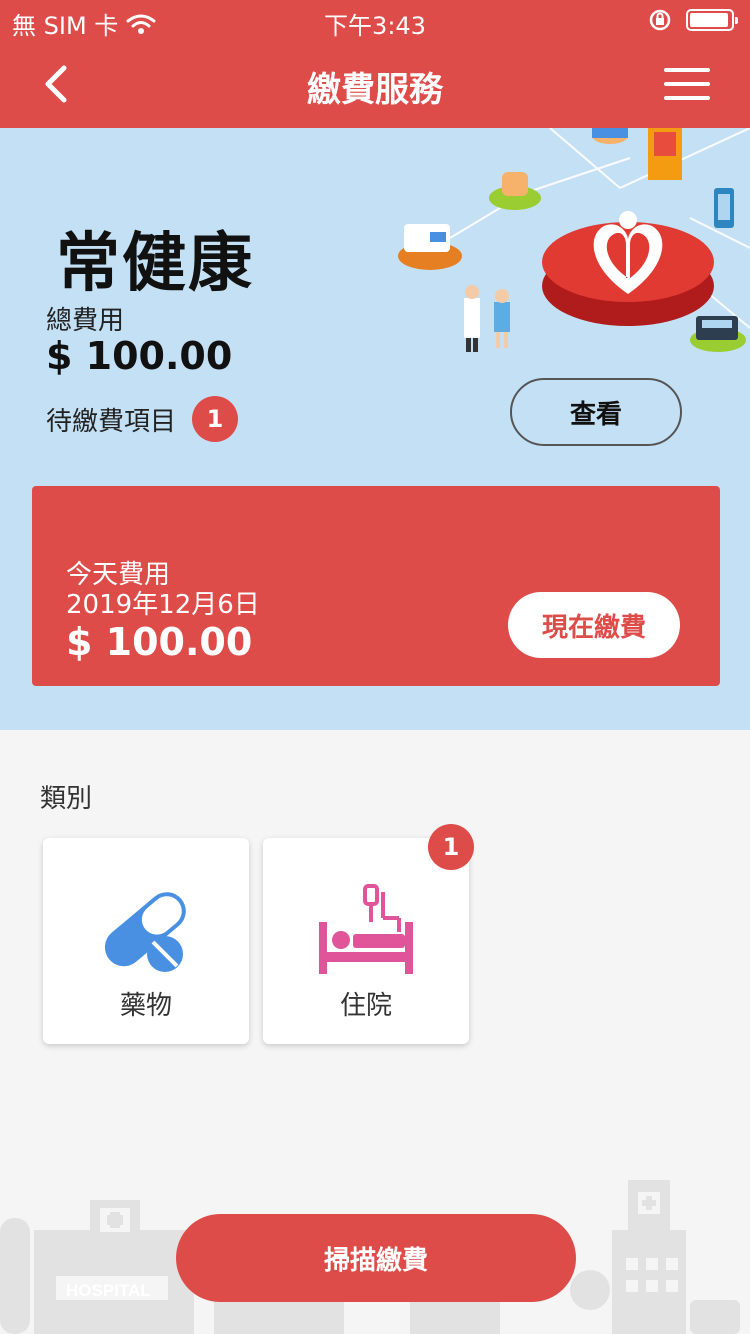 Image resolution: width=750 pixels, height=1334 pixels. I want to click on pill-icon, so click(145, 932).